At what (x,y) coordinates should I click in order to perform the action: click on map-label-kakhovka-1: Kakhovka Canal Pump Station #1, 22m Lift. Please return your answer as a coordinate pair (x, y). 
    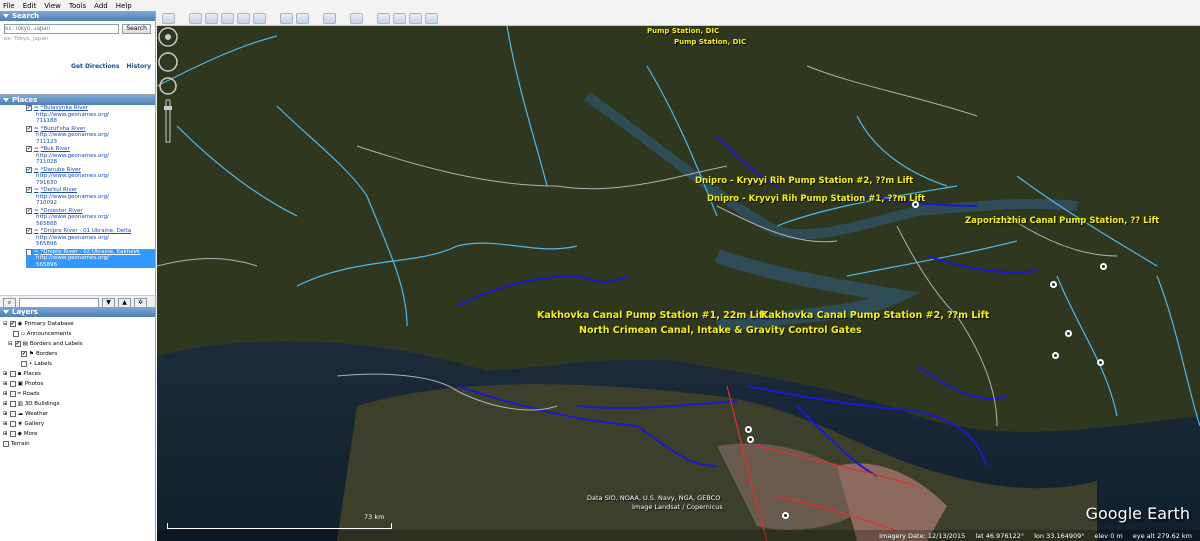
    Looking at the image, I should click on (652, 315).